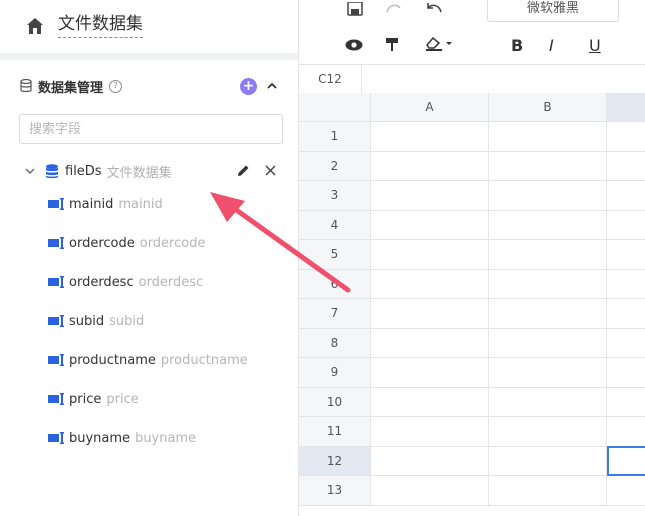  I want to click on row-header: 6, so click(335, 284).